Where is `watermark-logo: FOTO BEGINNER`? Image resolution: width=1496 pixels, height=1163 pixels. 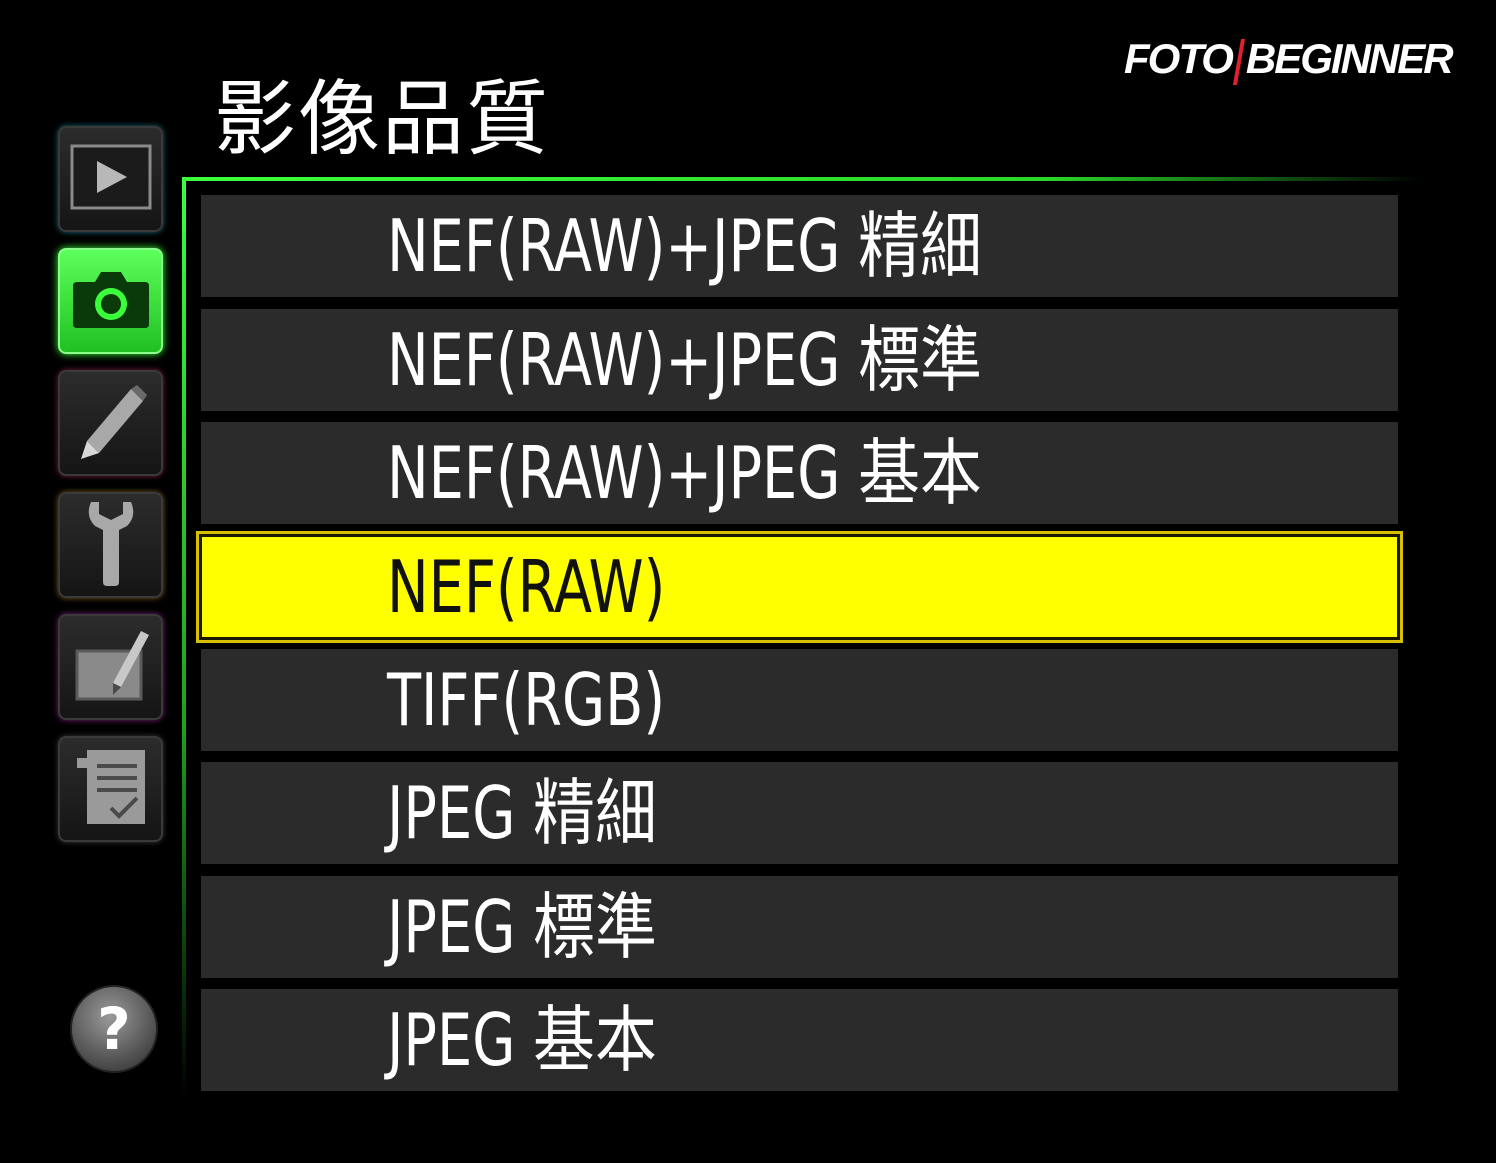
watermark-logo: FOTO BEGINNER is located at coordinates (1294, 59).